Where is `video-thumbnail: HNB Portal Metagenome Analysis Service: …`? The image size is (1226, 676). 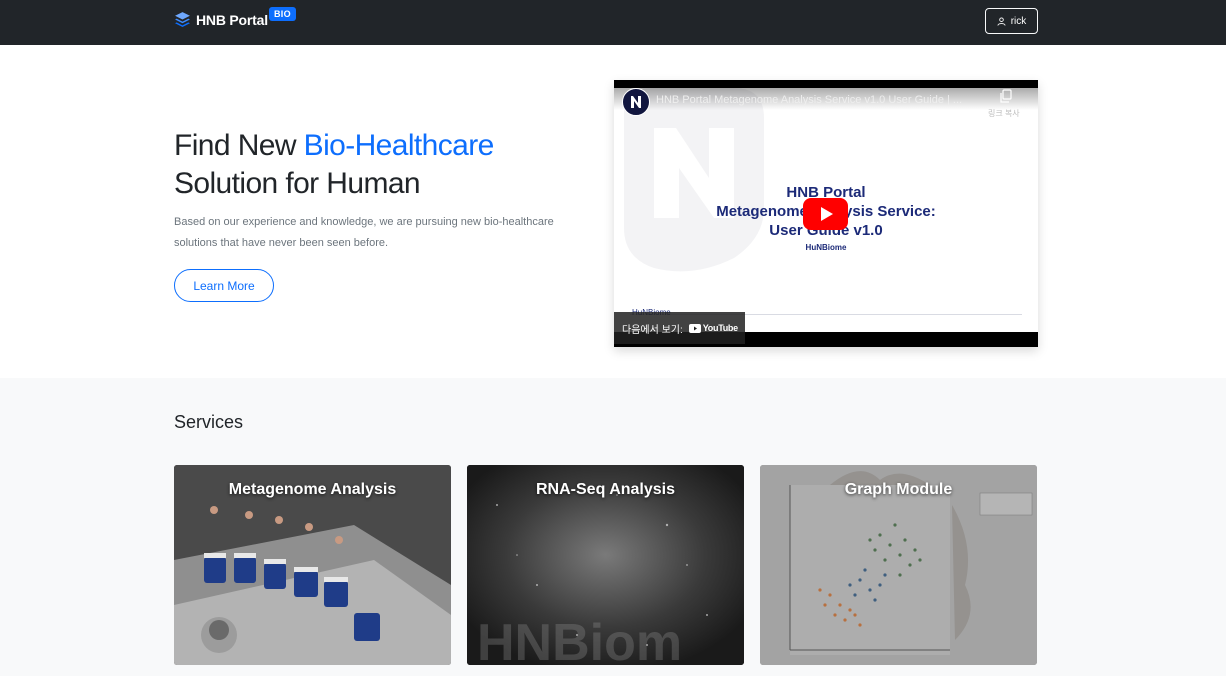
video-thumbnail: HNB Portal Metagenome Analysis Service: … is located at coordinates (826, 210).